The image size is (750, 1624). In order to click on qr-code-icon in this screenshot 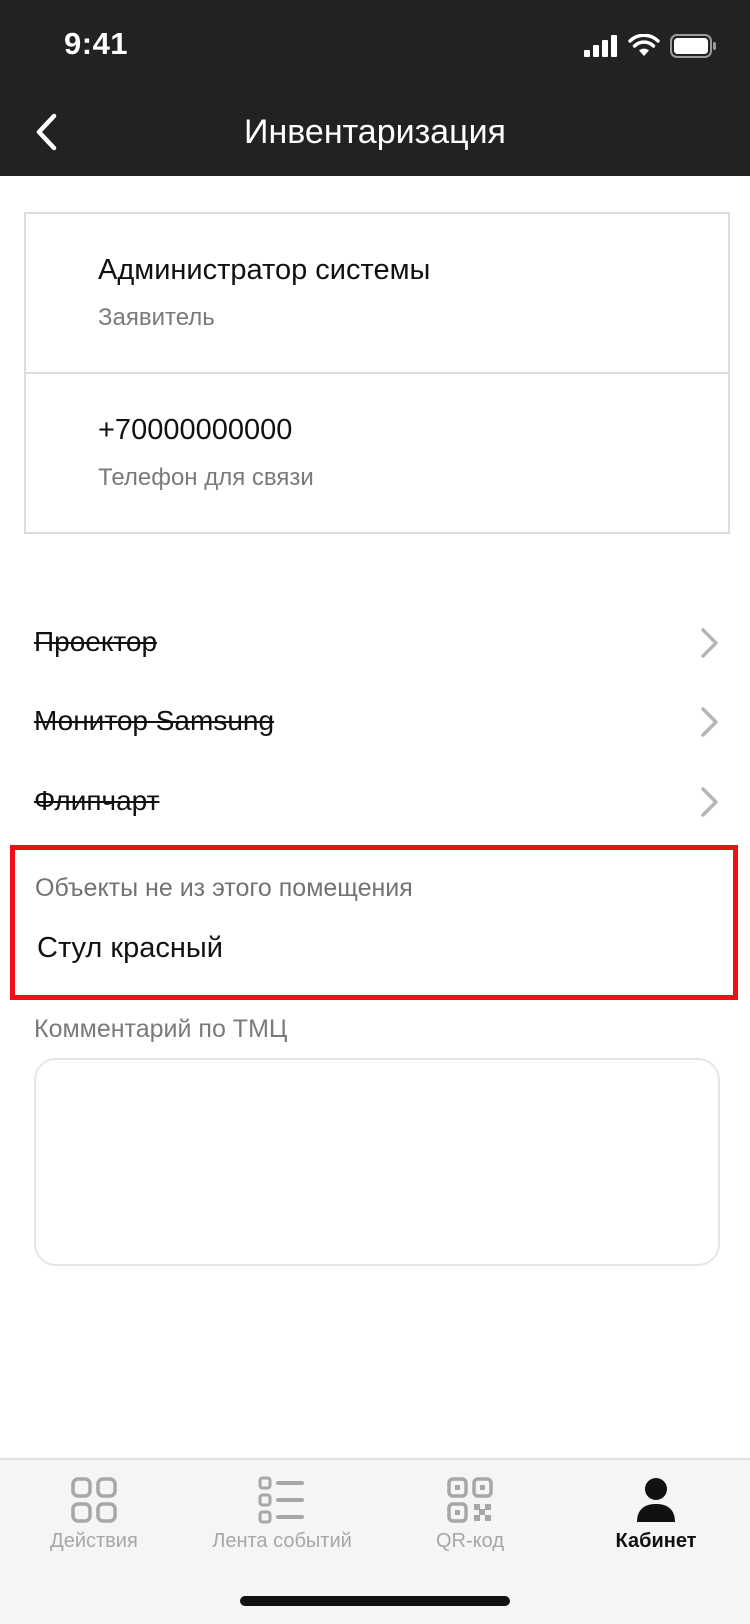, I will do `click(470, 1500)`.